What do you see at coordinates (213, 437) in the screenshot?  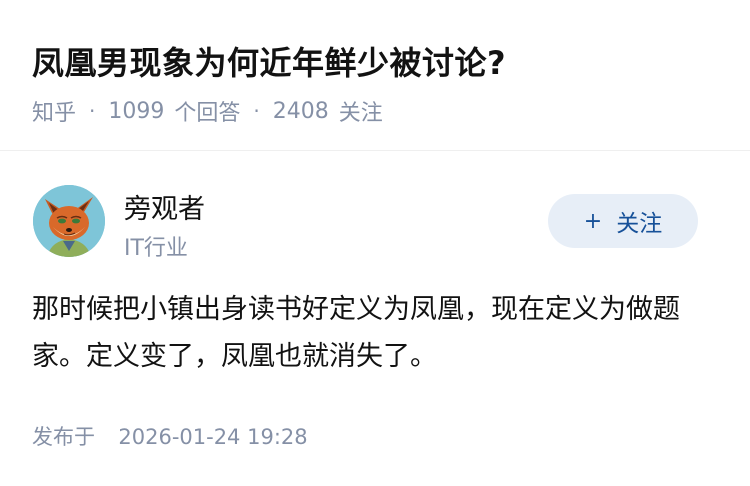 I see `publish-timestamp: 2026-01-24 19:28` at bounding box center [213, 437].